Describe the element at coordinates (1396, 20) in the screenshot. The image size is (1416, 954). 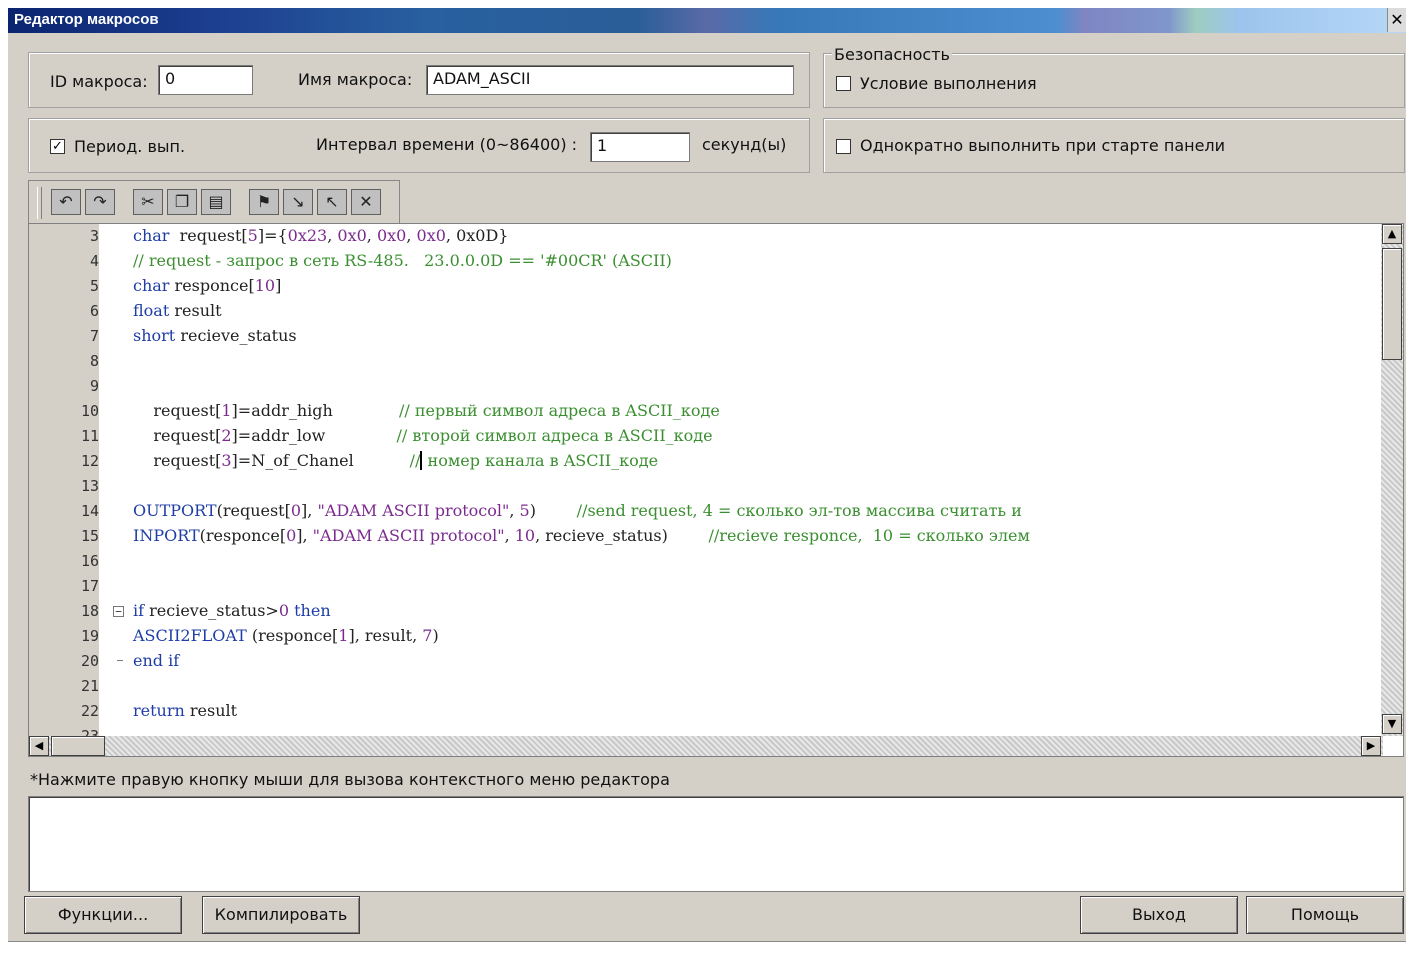
I see `close-icon: ✕` at that location.